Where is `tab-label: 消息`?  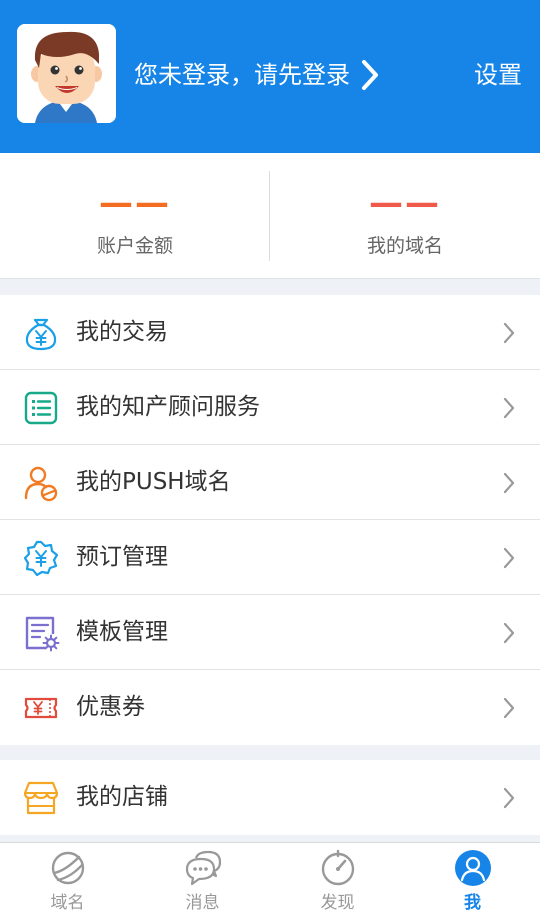
tab-label: 消息 is located at coordinates (202, 903).